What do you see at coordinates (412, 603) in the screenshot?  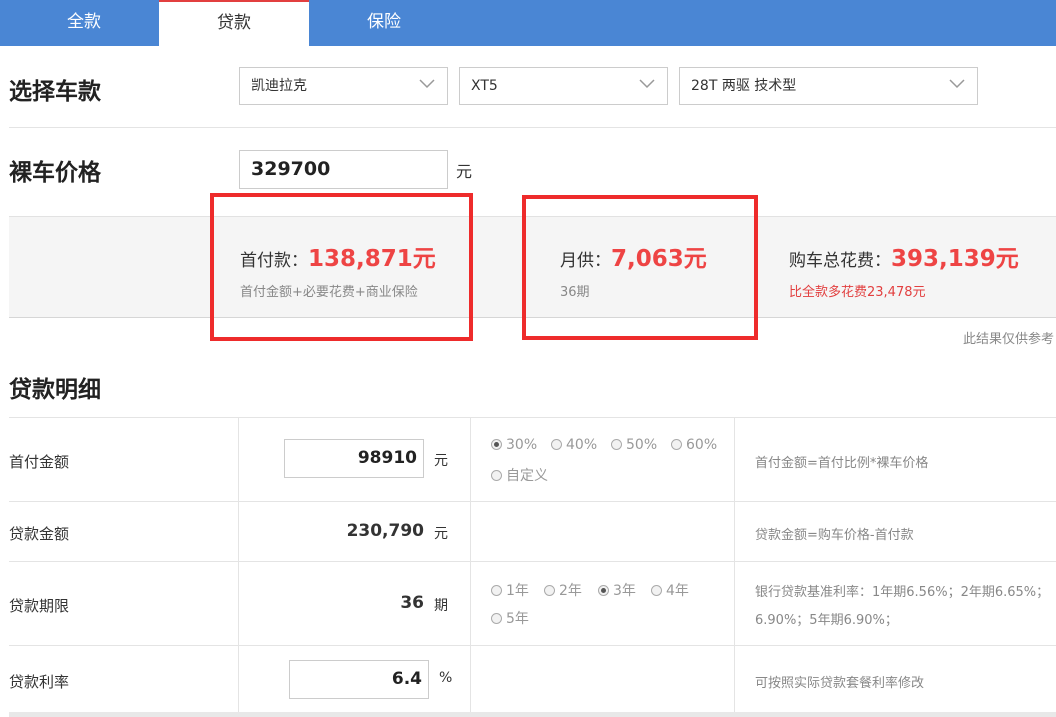 I see `loan-term-value: 36` at bounding box center [412, 603].